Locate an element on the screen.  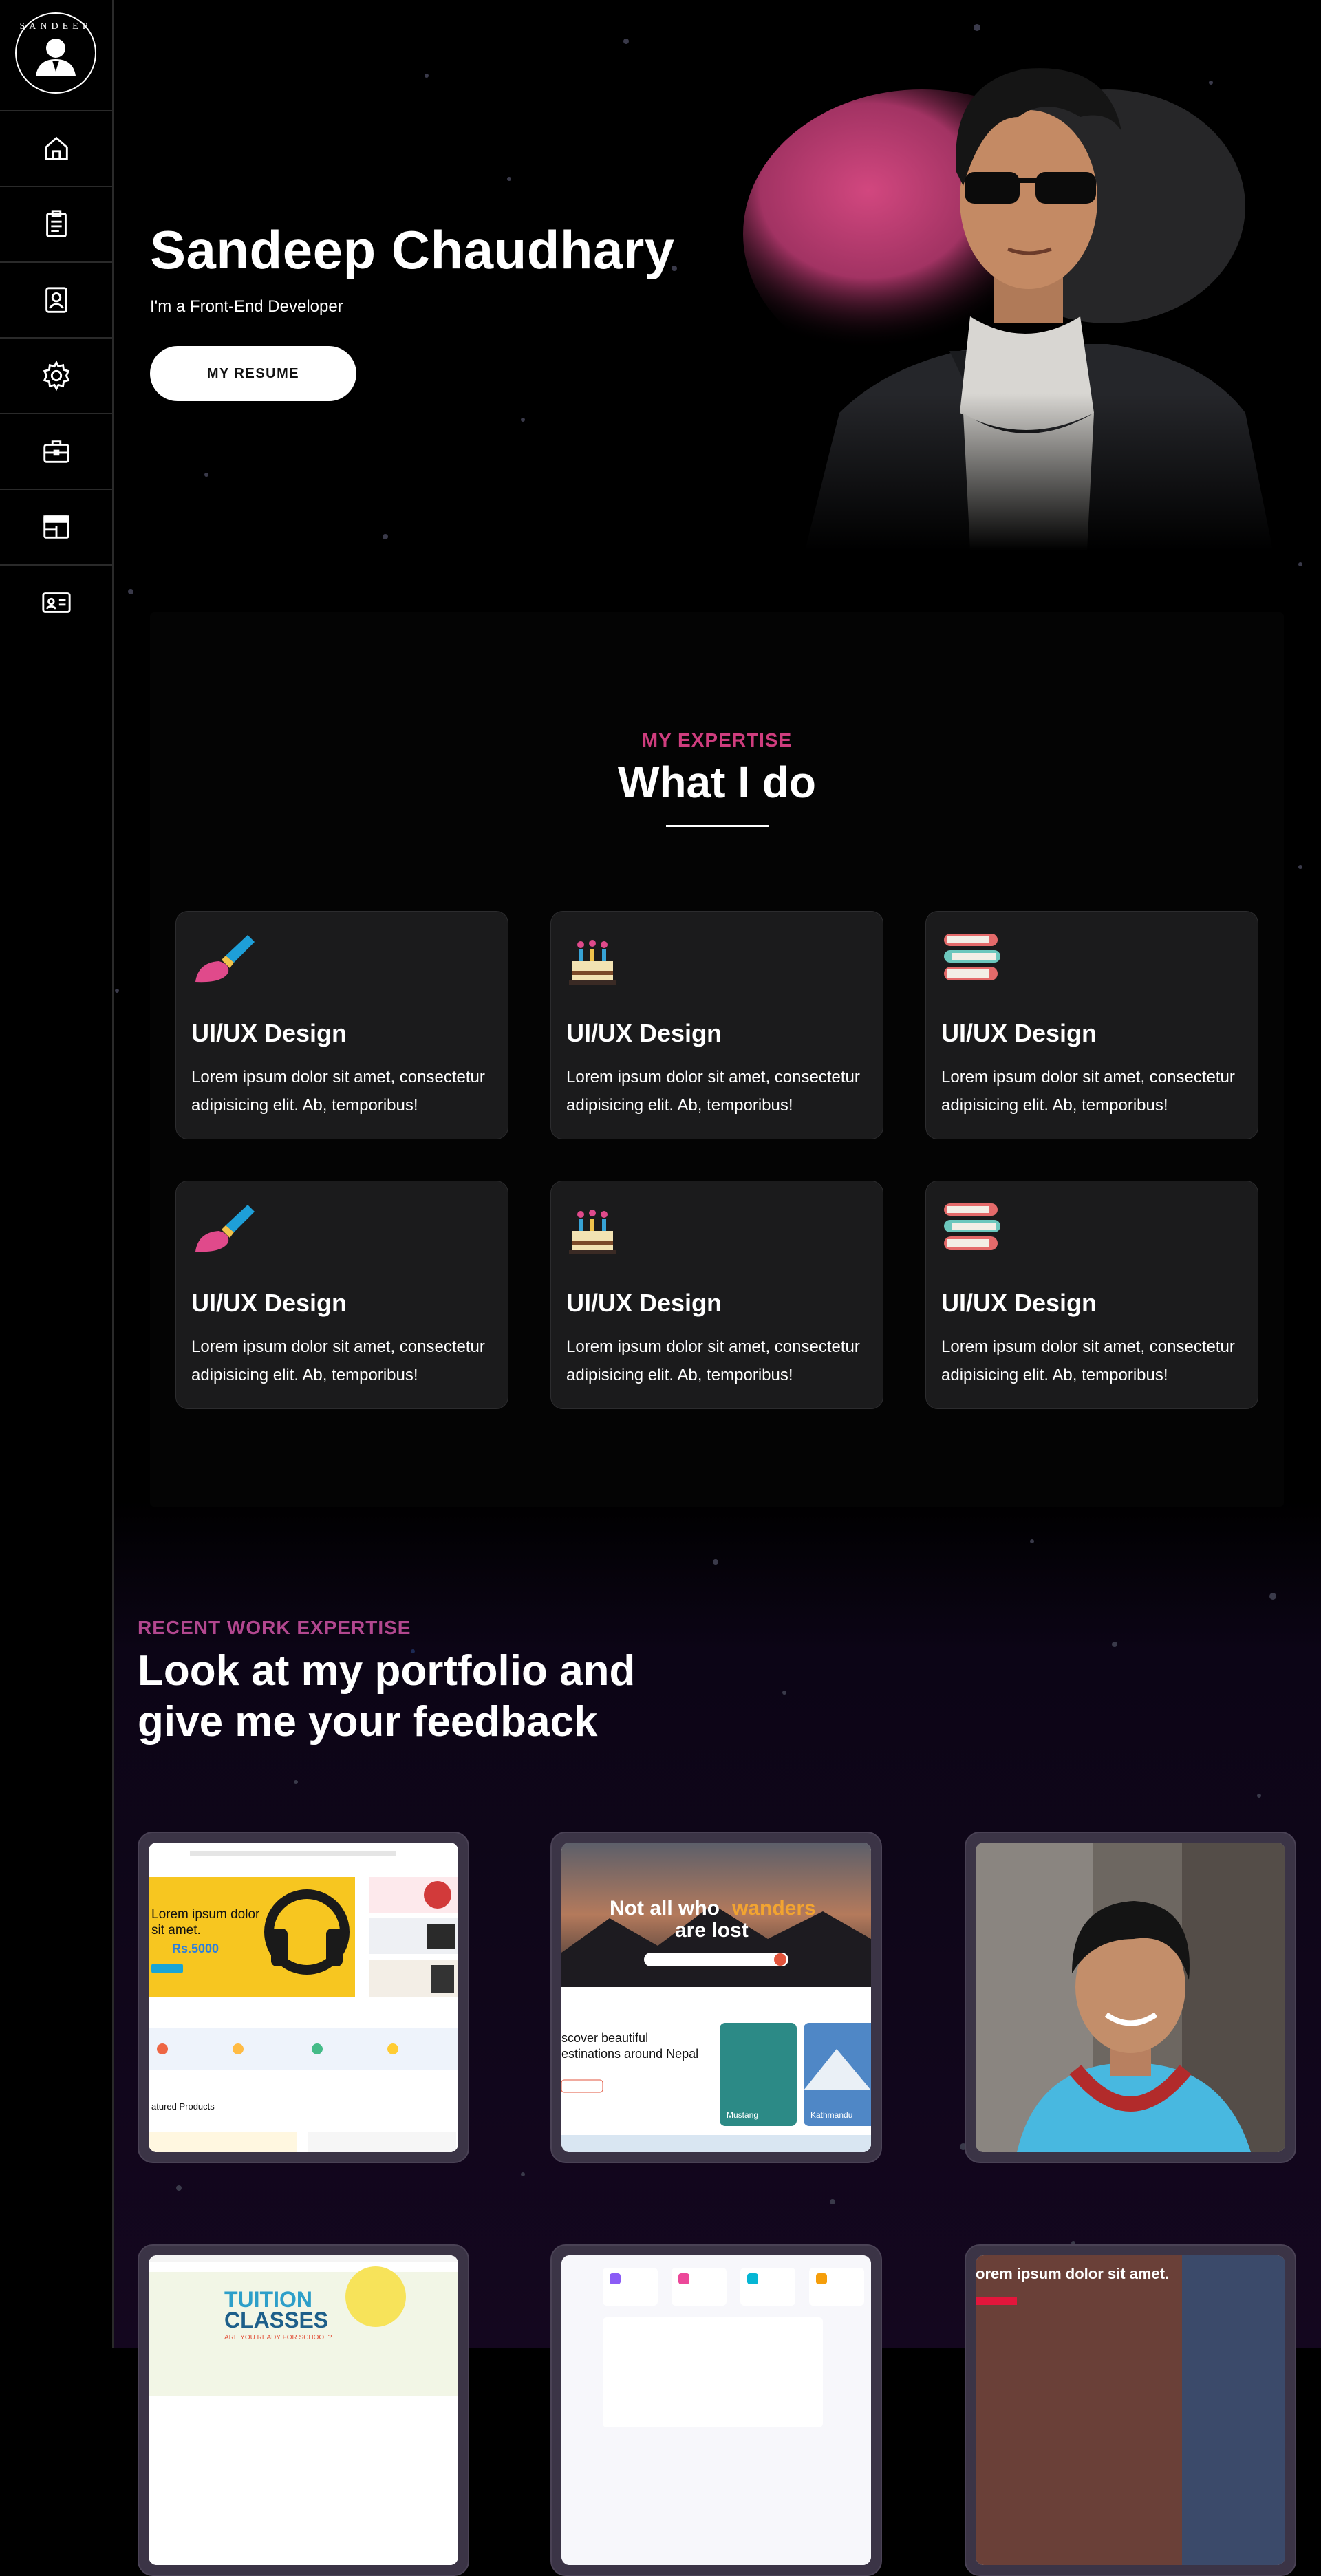
portfolio-item-blog: orem ipsum dolor sit amet. is located at coordinates (1130, 2410).